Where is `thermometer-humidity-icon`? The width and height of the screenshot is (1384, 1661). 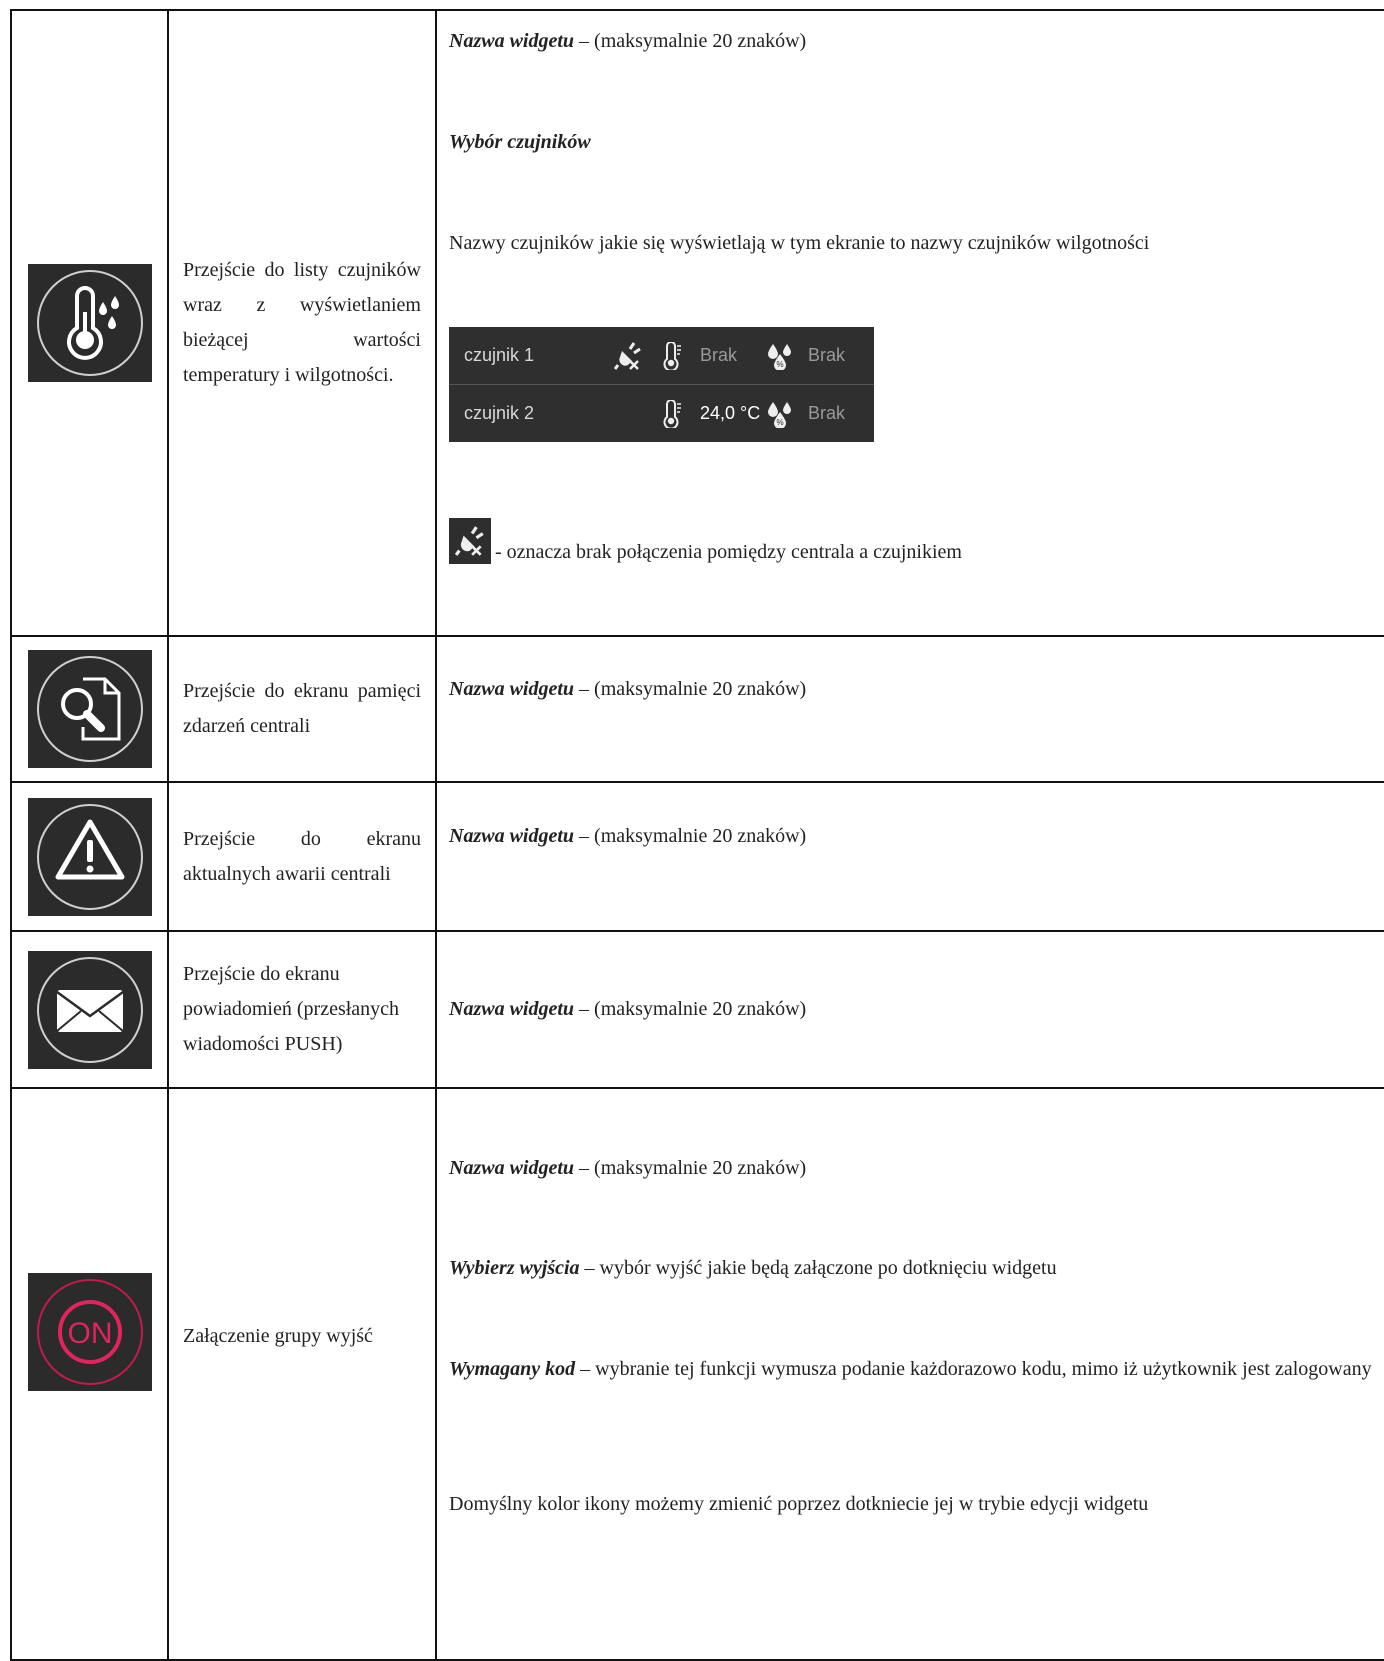 thermometer-humidity-icon is located at coordinates (89, 323).